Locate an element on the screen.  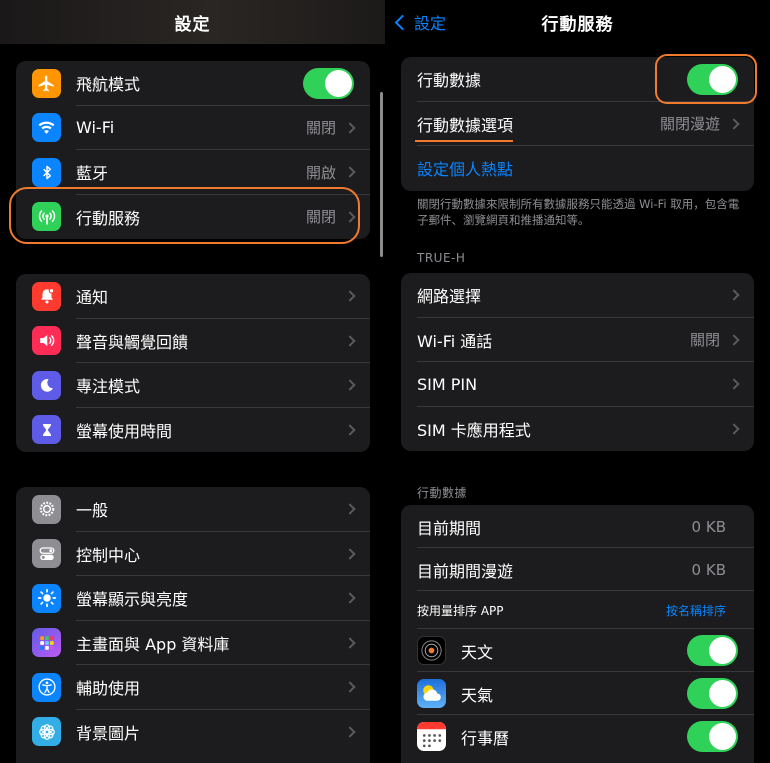
focus-row: 專注模式 is located at coordinates (193, 385).